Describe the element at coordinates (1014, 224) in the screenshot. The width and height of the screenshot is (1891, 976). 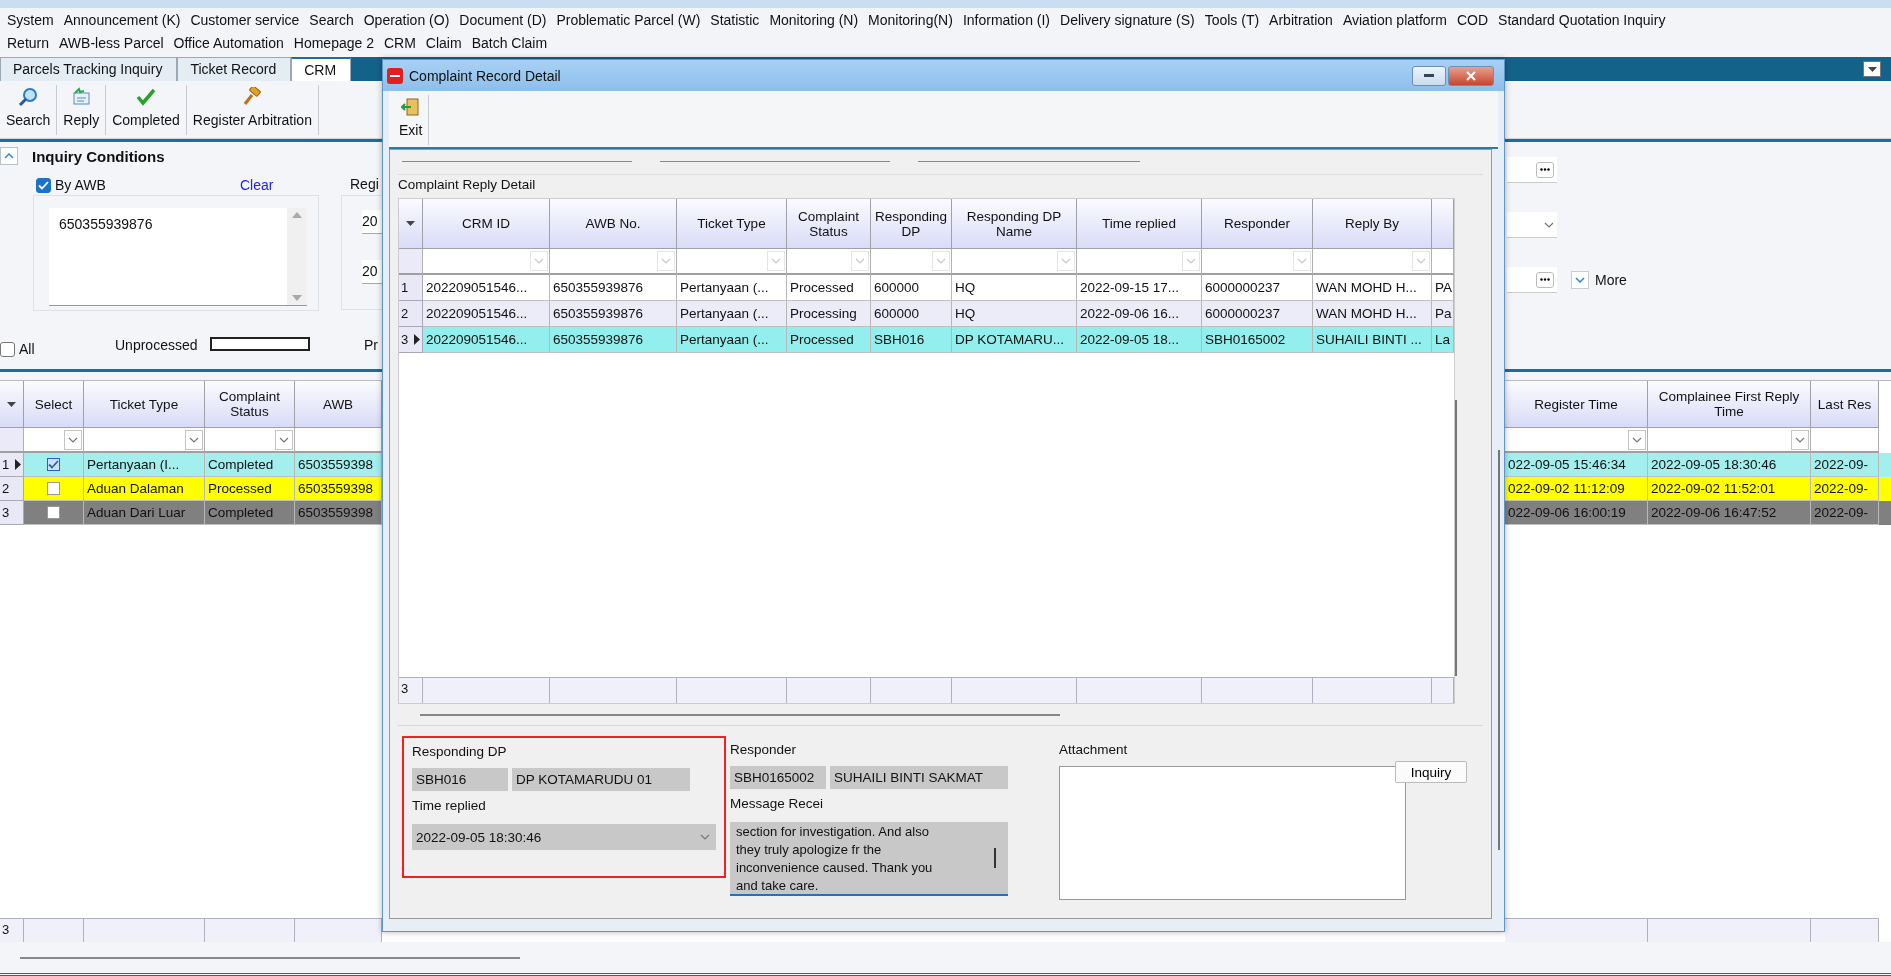
I see `column-header: Responding DP Name` at that location.